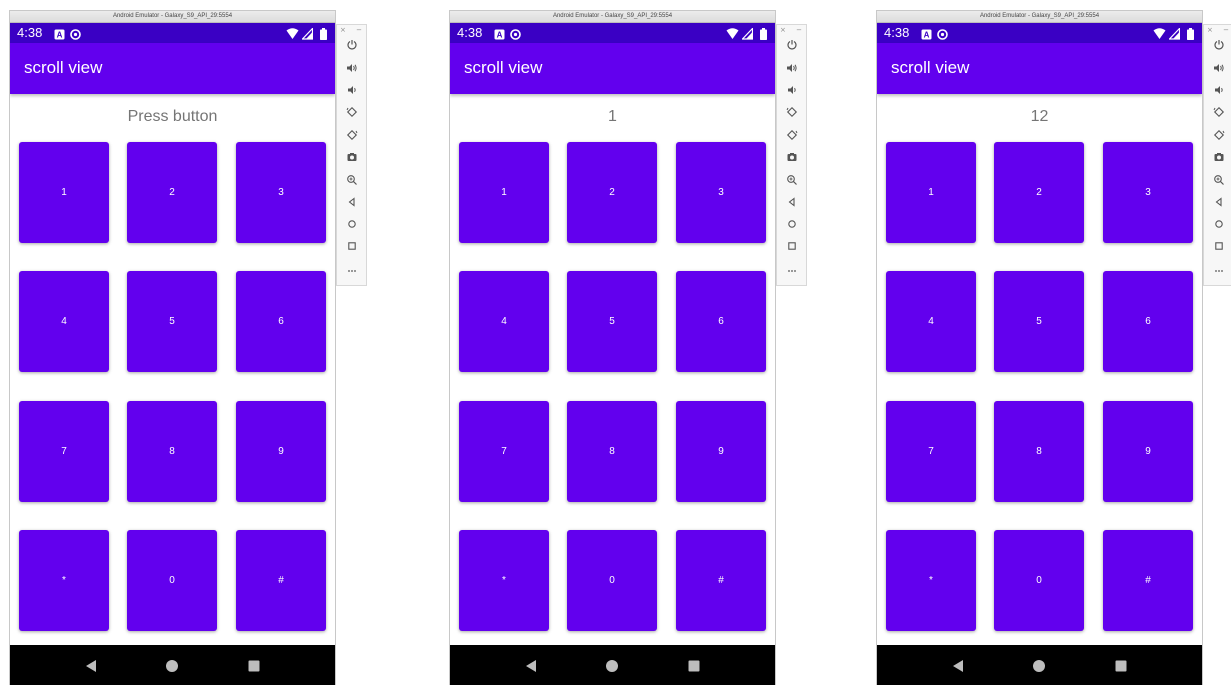 The height and width of the screenshot is (685, 1231). I want to click on display-text: Press button, so click(172, 116).